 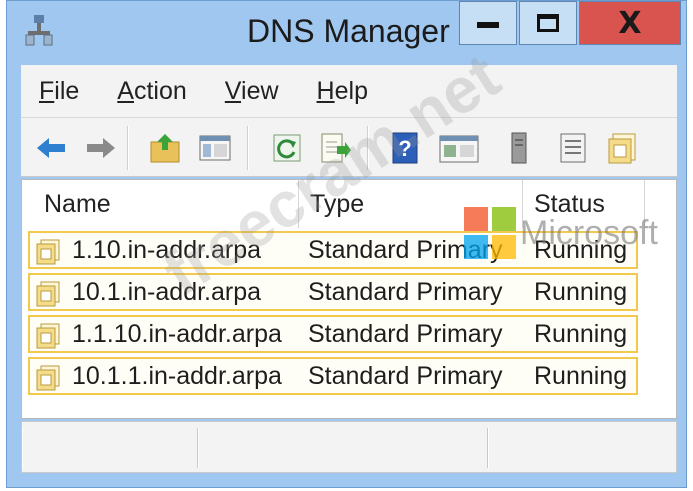 I want to click on title-bar: DNS Manager X, so click(x=346, y=32).